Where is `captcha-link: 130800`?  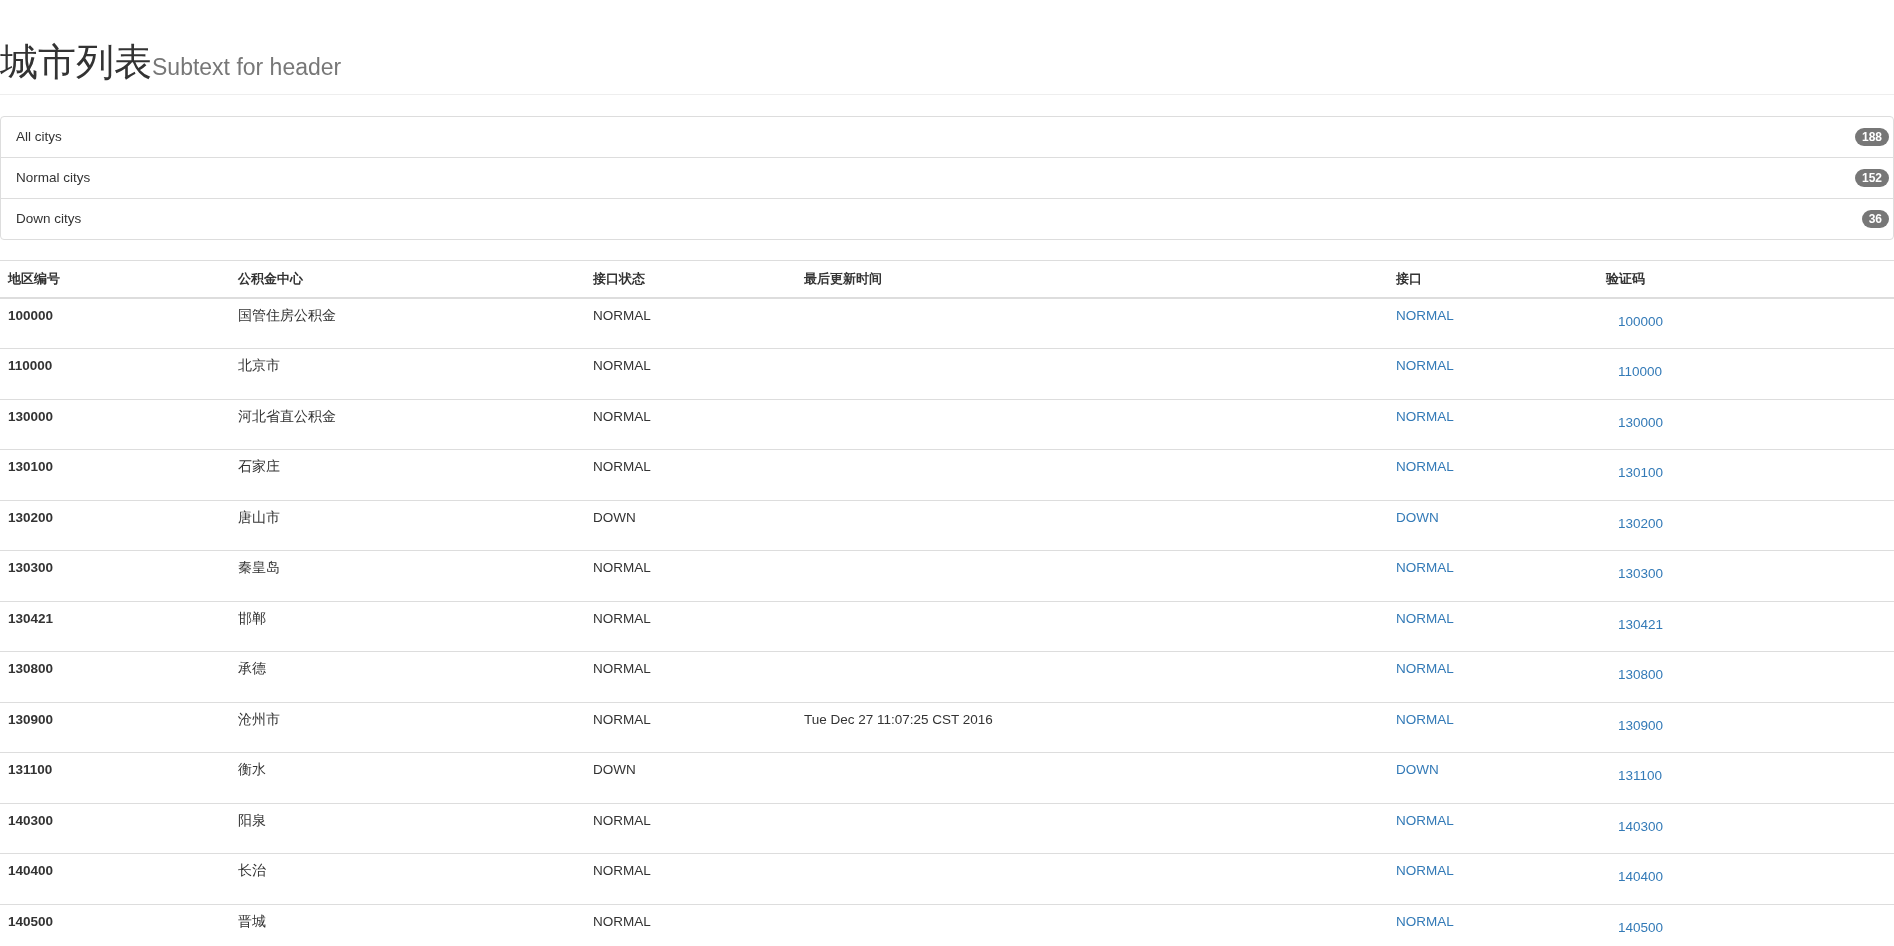 captcha-link: 130800 is located at coordinates (1641, 675).